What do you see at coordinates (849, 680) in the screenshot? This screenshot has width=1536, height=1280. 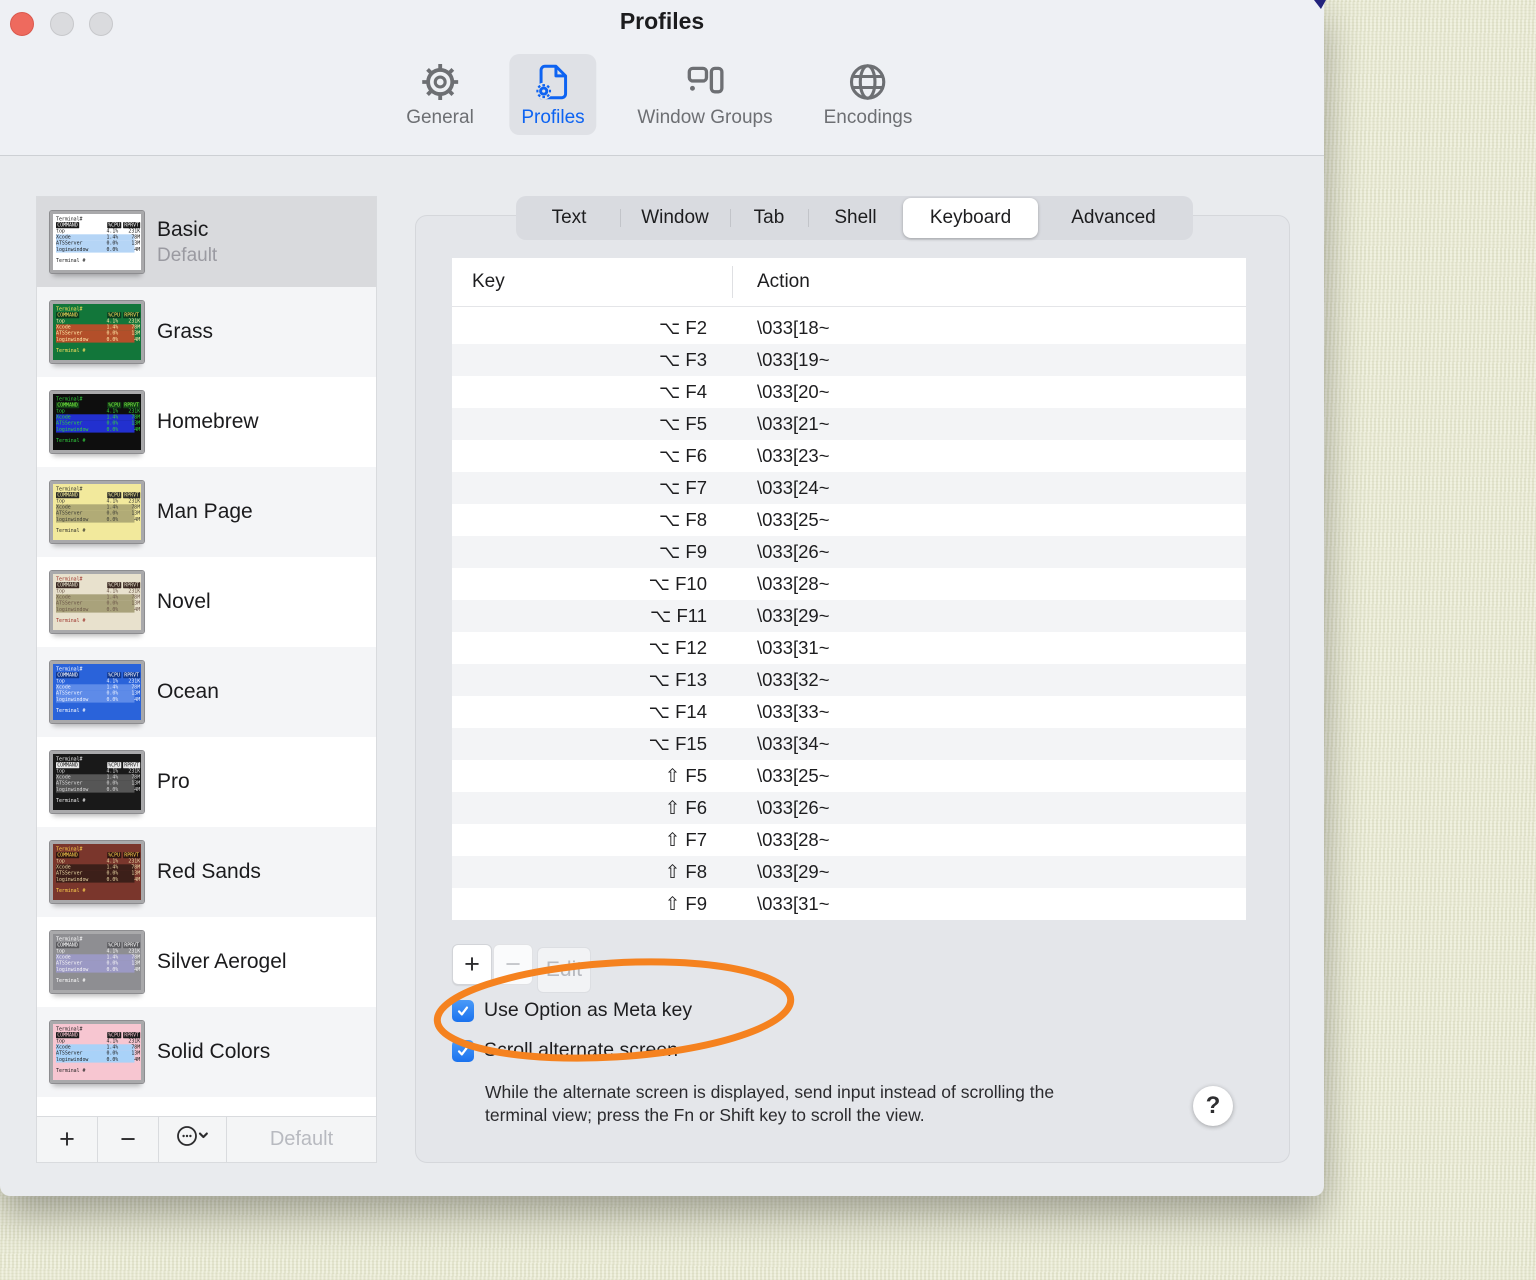 I see `keymap-row: ⌥ F13 \033[32~` at bounding box center [849, 680].